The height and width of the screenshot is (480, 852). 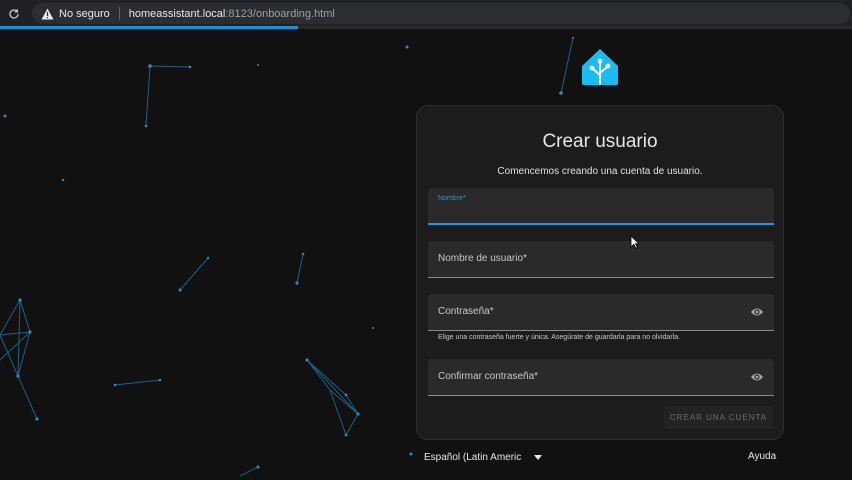 What do you see at coordinates (47, 14) in the screenshot?
I see `warning-icon` at bounding box center [47, 14].